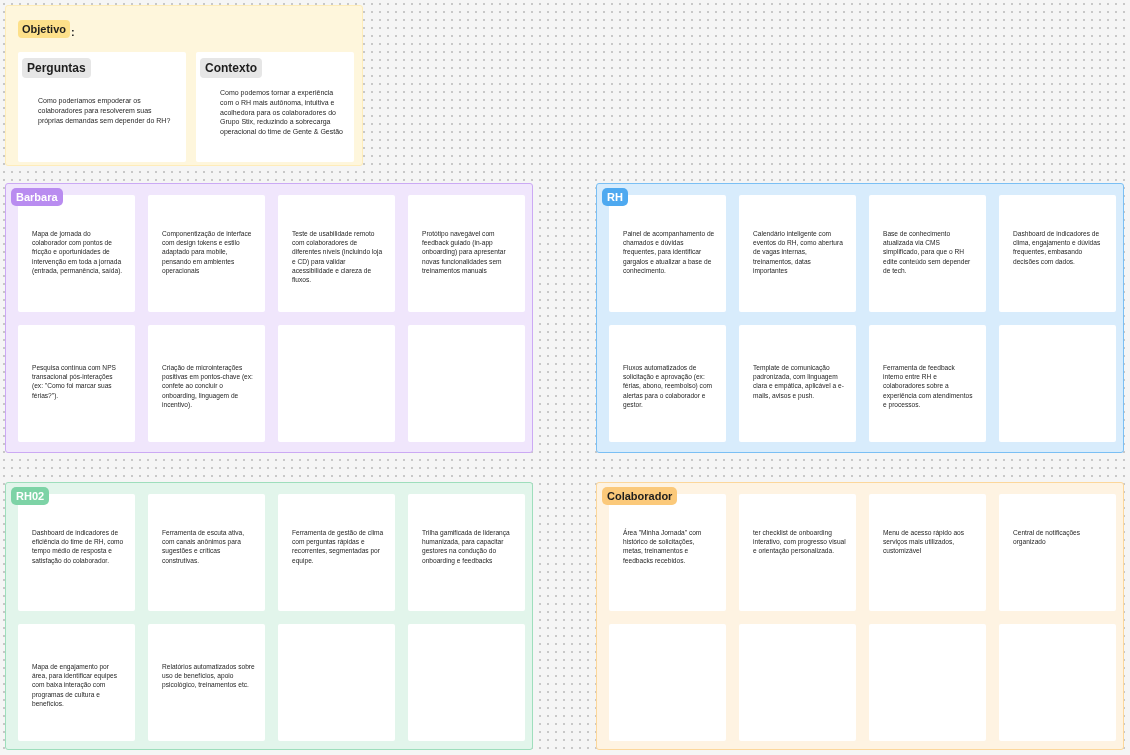 The height and width of the screenshot is (755, 1130). Describe the element at coordinates (615, 197) in the screenshot. I see `section-label: RH` at that location.